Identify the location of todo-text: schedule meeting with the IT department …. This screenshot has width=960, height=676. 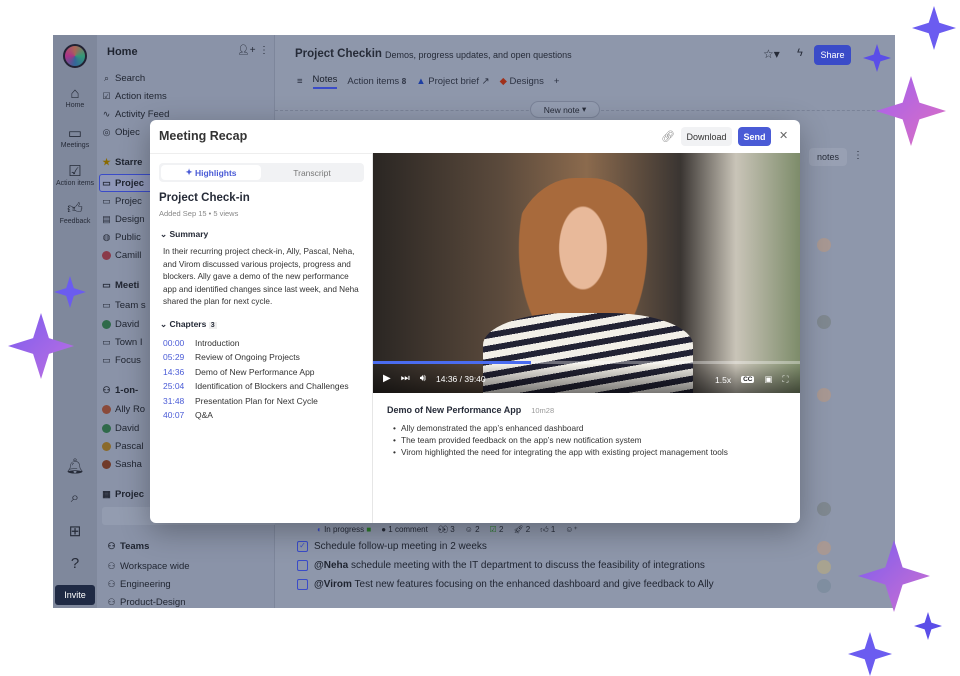
(526, 565).